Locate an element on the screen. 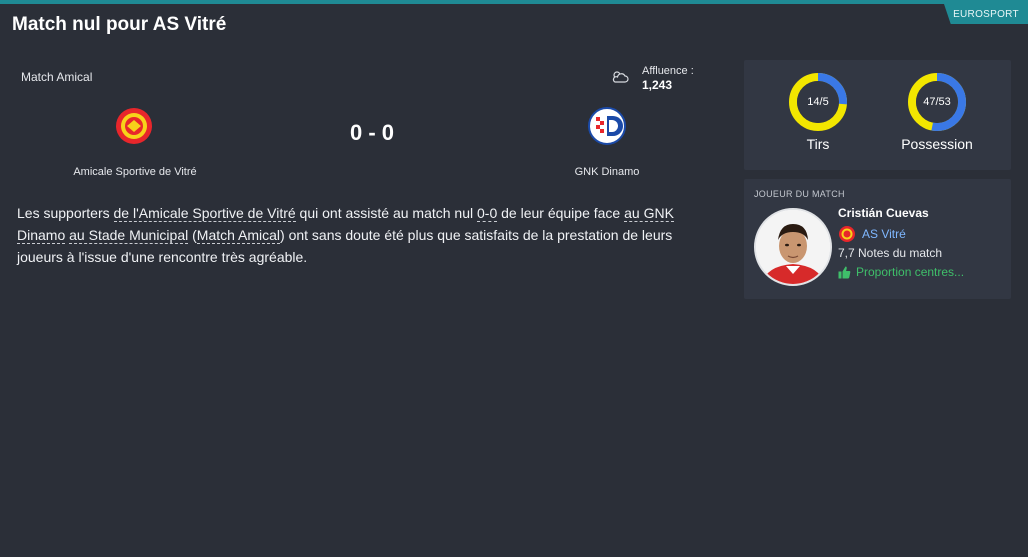 The width and height of the screenshot is (1028, 557). score-link: 0-0 is located at coordinates (487, 213).